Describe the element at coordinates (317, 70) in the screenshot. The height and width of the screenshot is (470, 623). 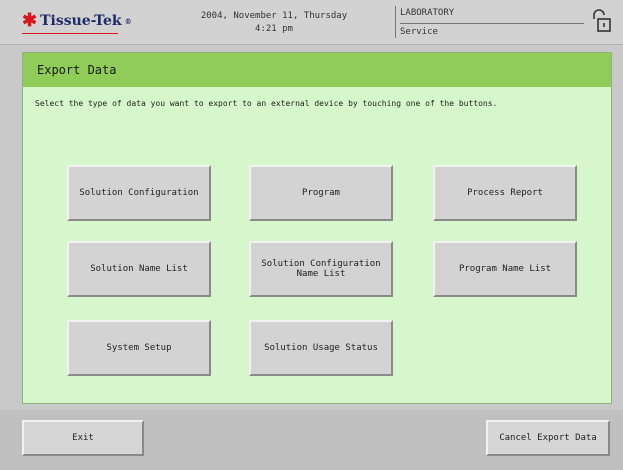
I see `panel-title: Export Data` at that location.